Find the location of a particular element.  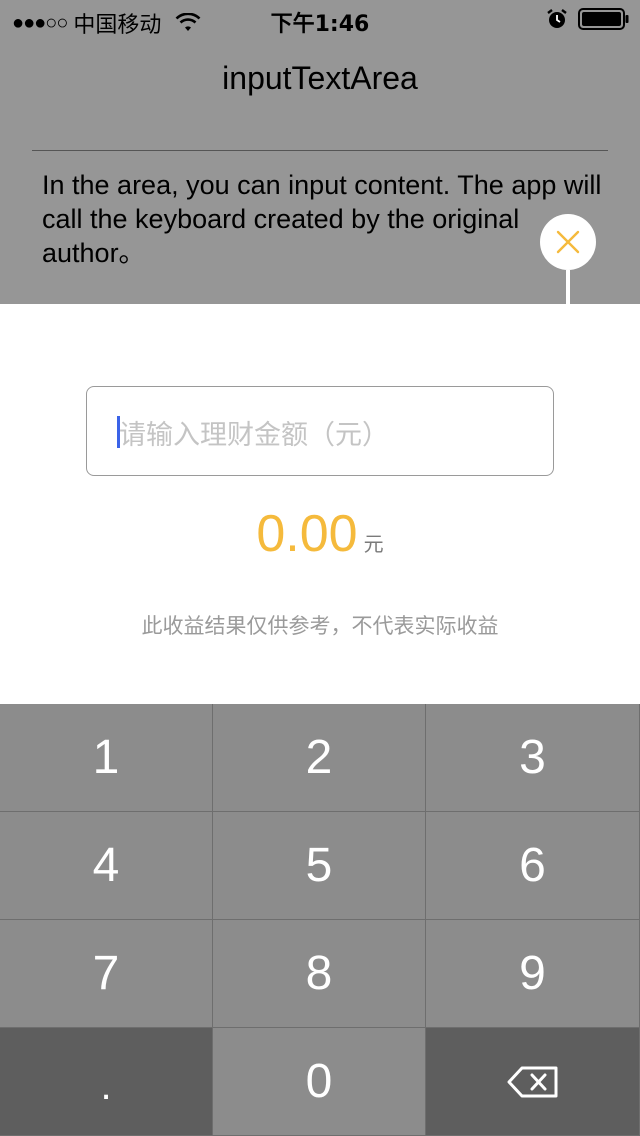

amount-input: 请输入理财金额（元） is located at coordinates (320, 431).